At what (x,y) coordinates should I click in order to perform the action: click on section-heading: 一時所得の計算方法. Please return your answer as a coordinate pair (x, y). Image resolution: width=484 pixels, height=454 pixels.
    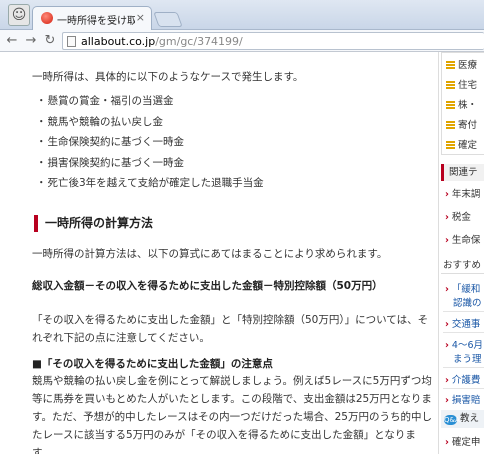
    Looking at the image, I should click on (93, 223).